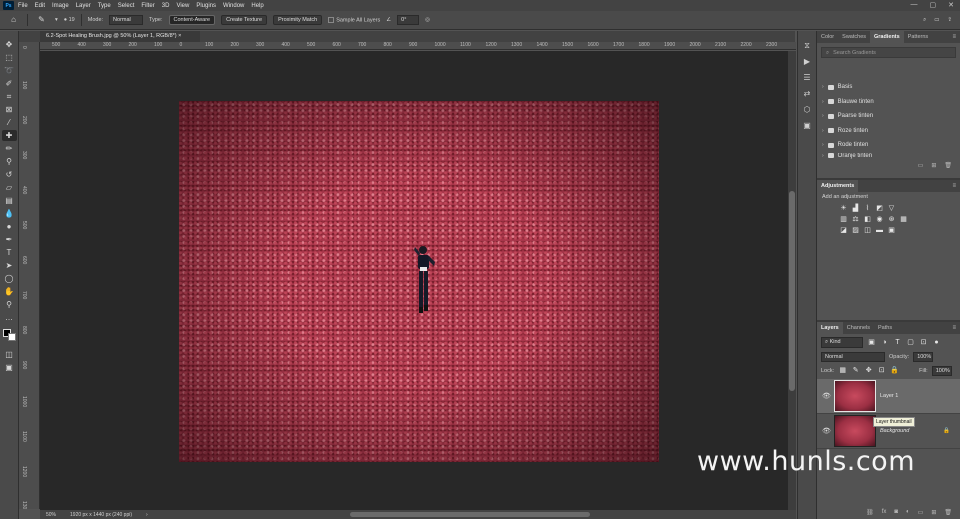 The height and width of the screenshot is (519, 960). I want to click on vibrance-icon: ▽, so click(891, 209).